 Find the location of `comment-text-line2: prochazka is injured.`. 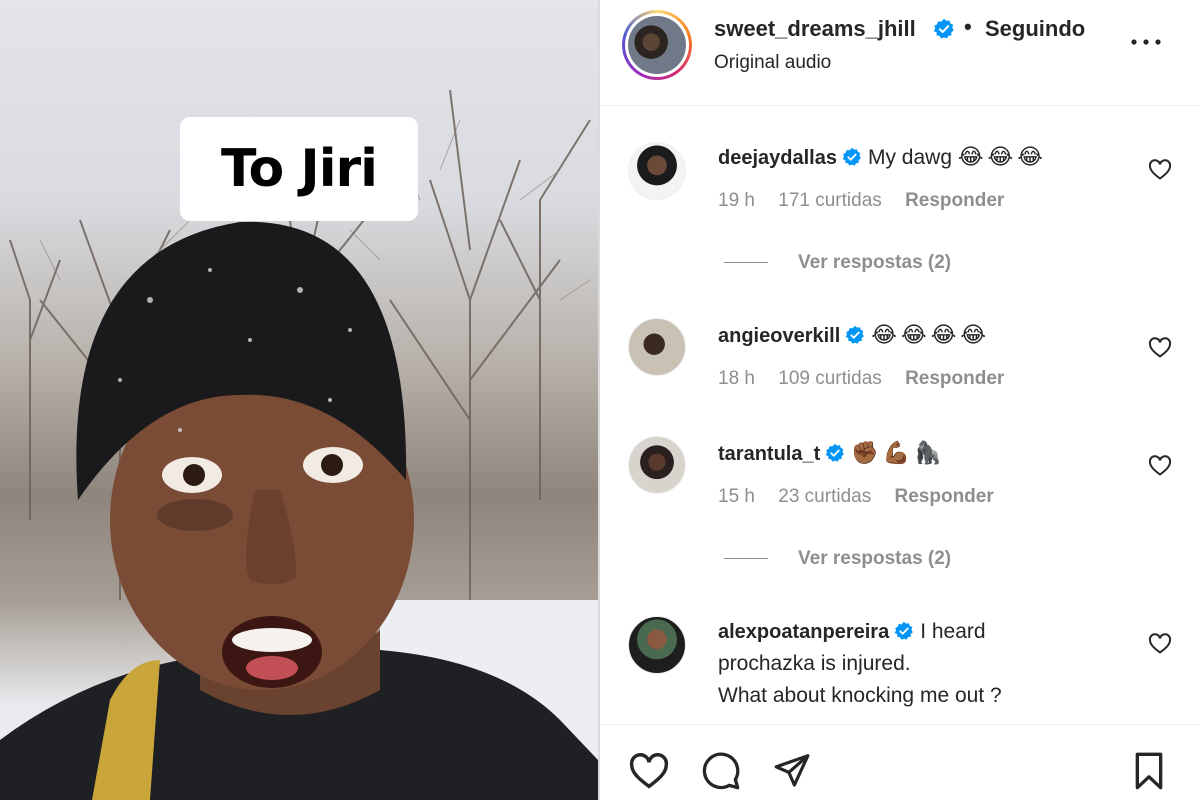

comment-text-line2: prochazka is injured. is located at coordinates (814, 663).